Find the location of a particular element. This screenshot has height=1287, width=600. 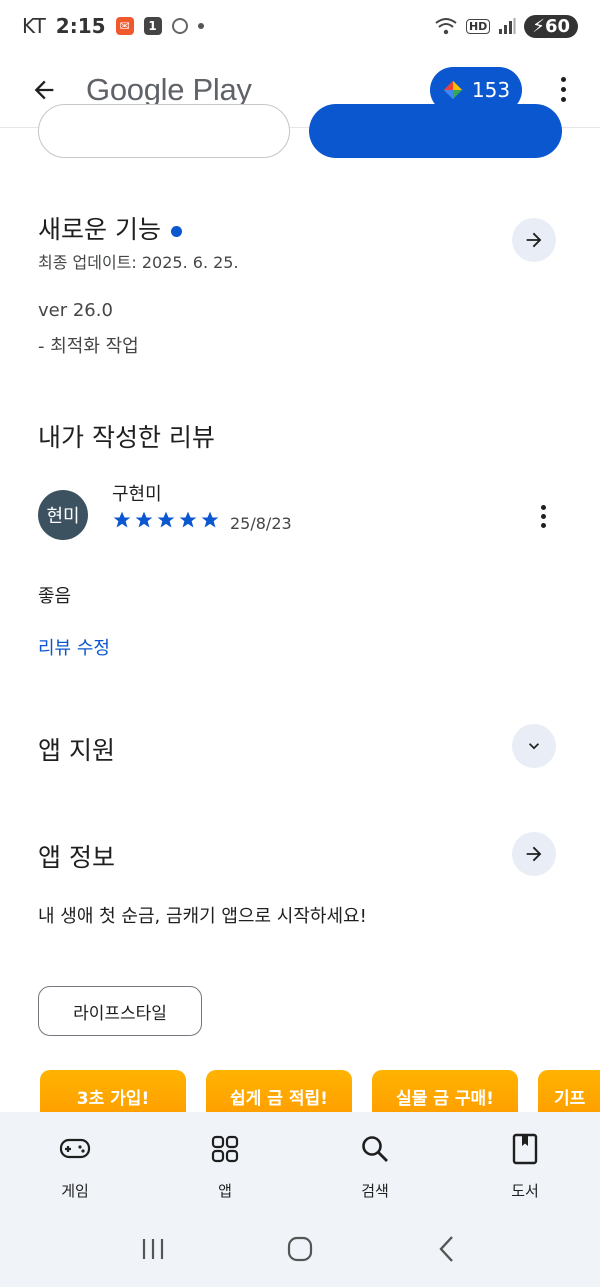

whats-new-arrow-button is located at coordinates (534, 240).